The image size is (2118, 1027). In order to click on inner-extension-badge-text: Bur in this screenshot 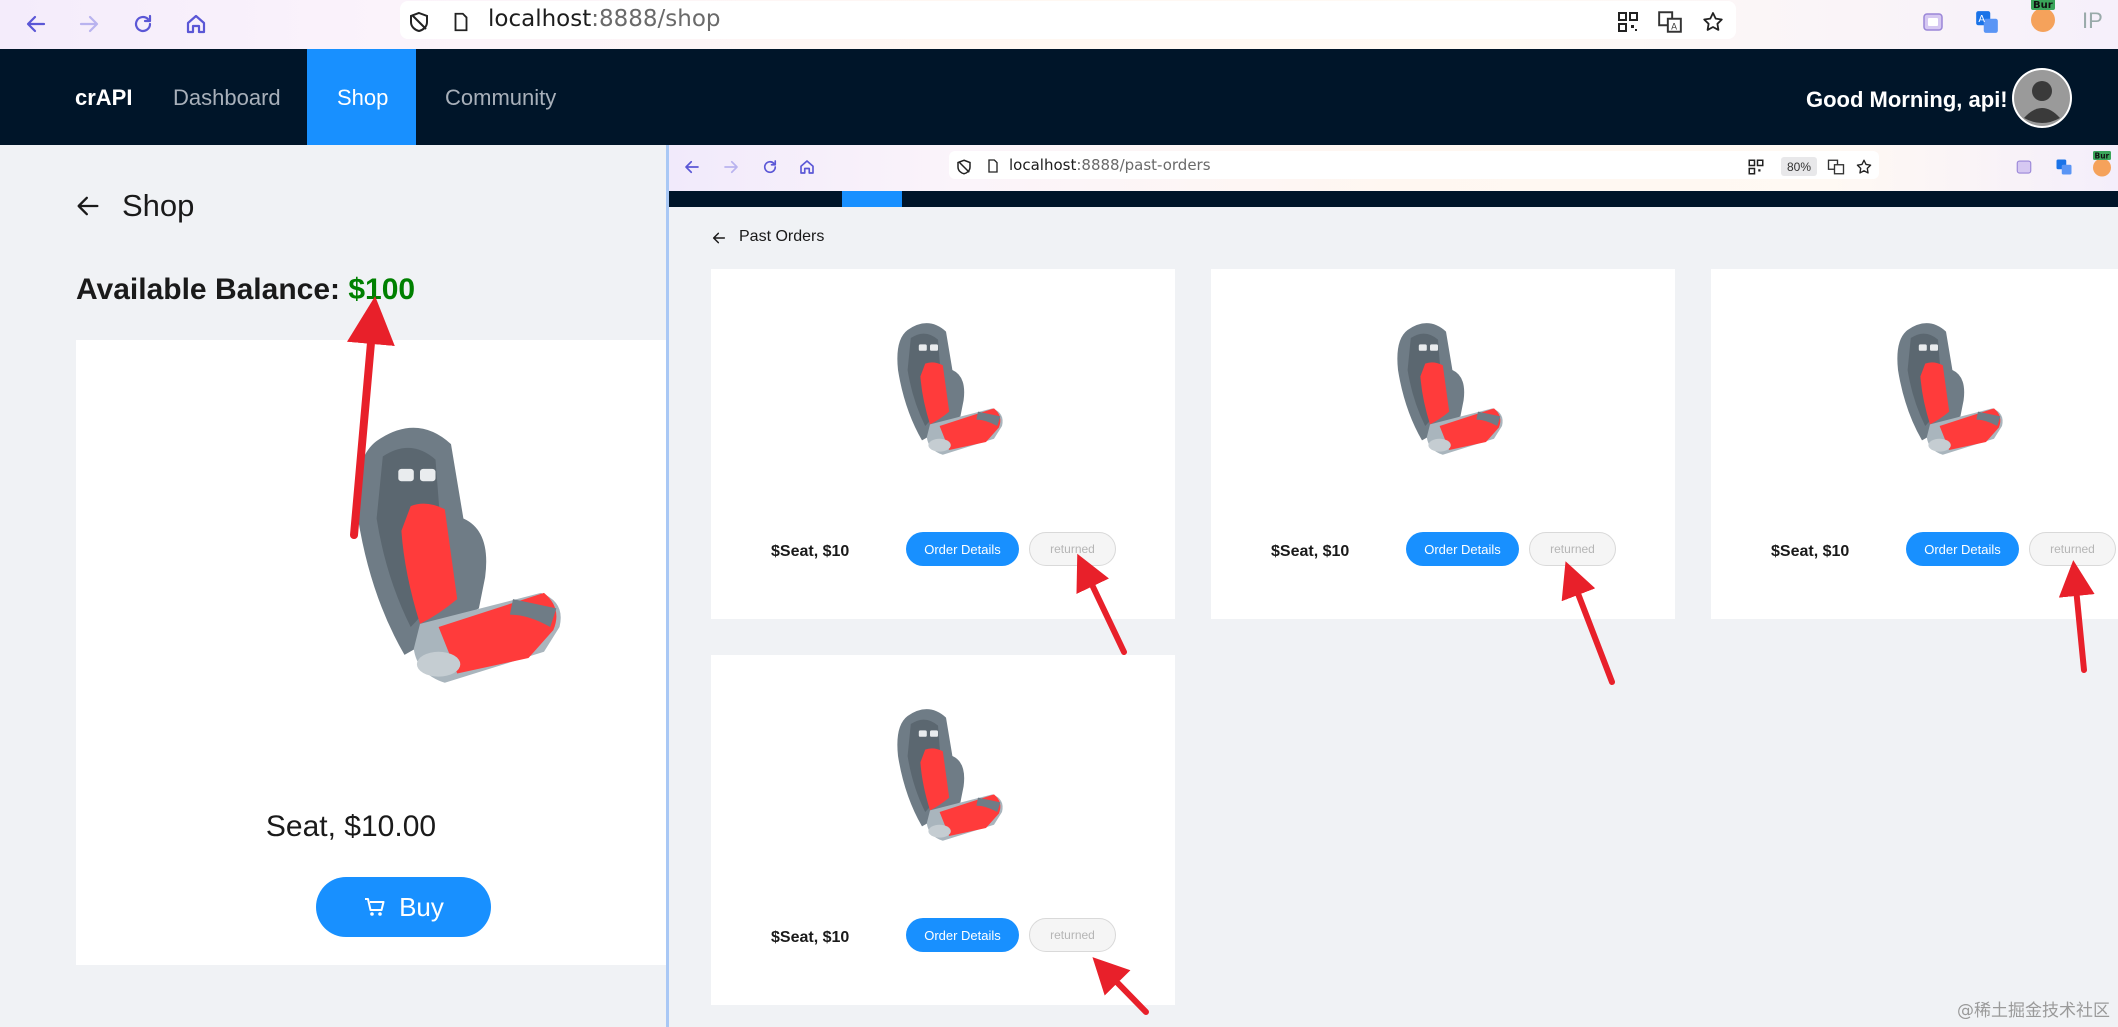, I will do `click(2102, 156)`.